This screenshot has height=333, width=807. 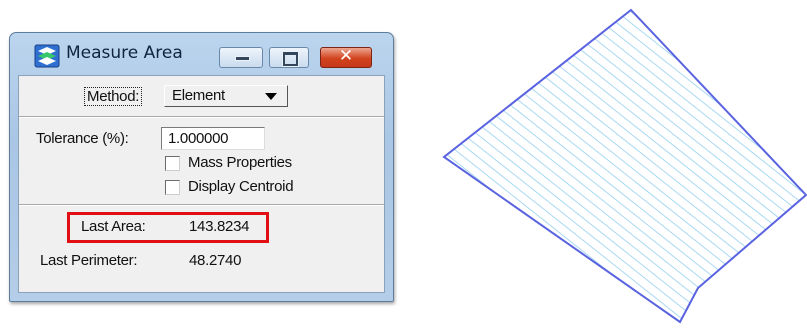 What do you see at coordinates (219, 226) in the screenshot?
I see `last-area-value: 143.8234` at bounding box center [219, 226].